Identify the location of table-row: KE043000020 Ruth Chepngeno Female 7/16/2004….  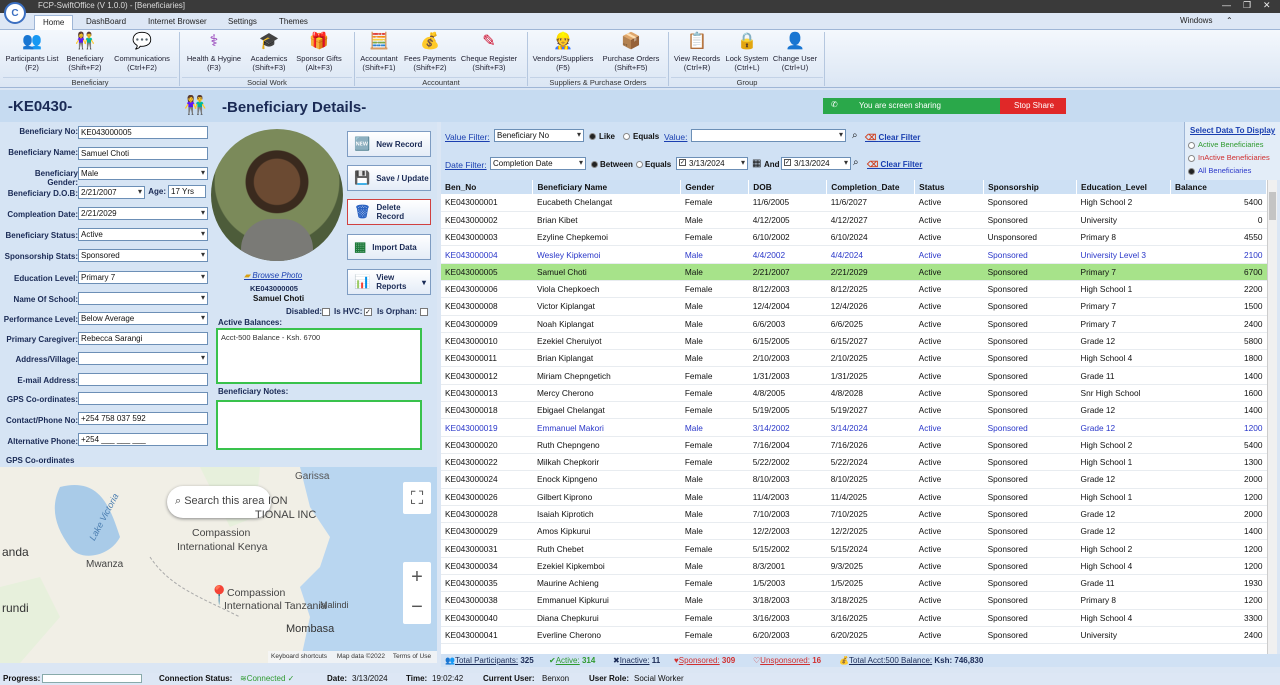
(854, 445).